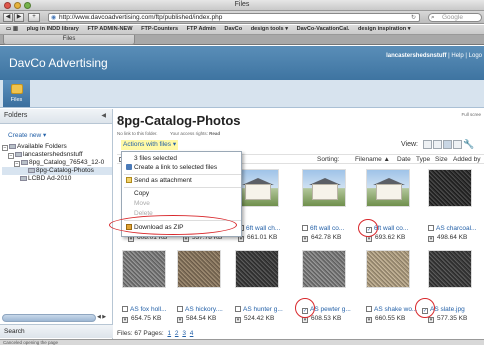 The width and height of the screenshot is (484, 345). Describe the element at coordinates (195, 133) in the screenshot. I see `access-rights: Your access rights: Read` at that location.